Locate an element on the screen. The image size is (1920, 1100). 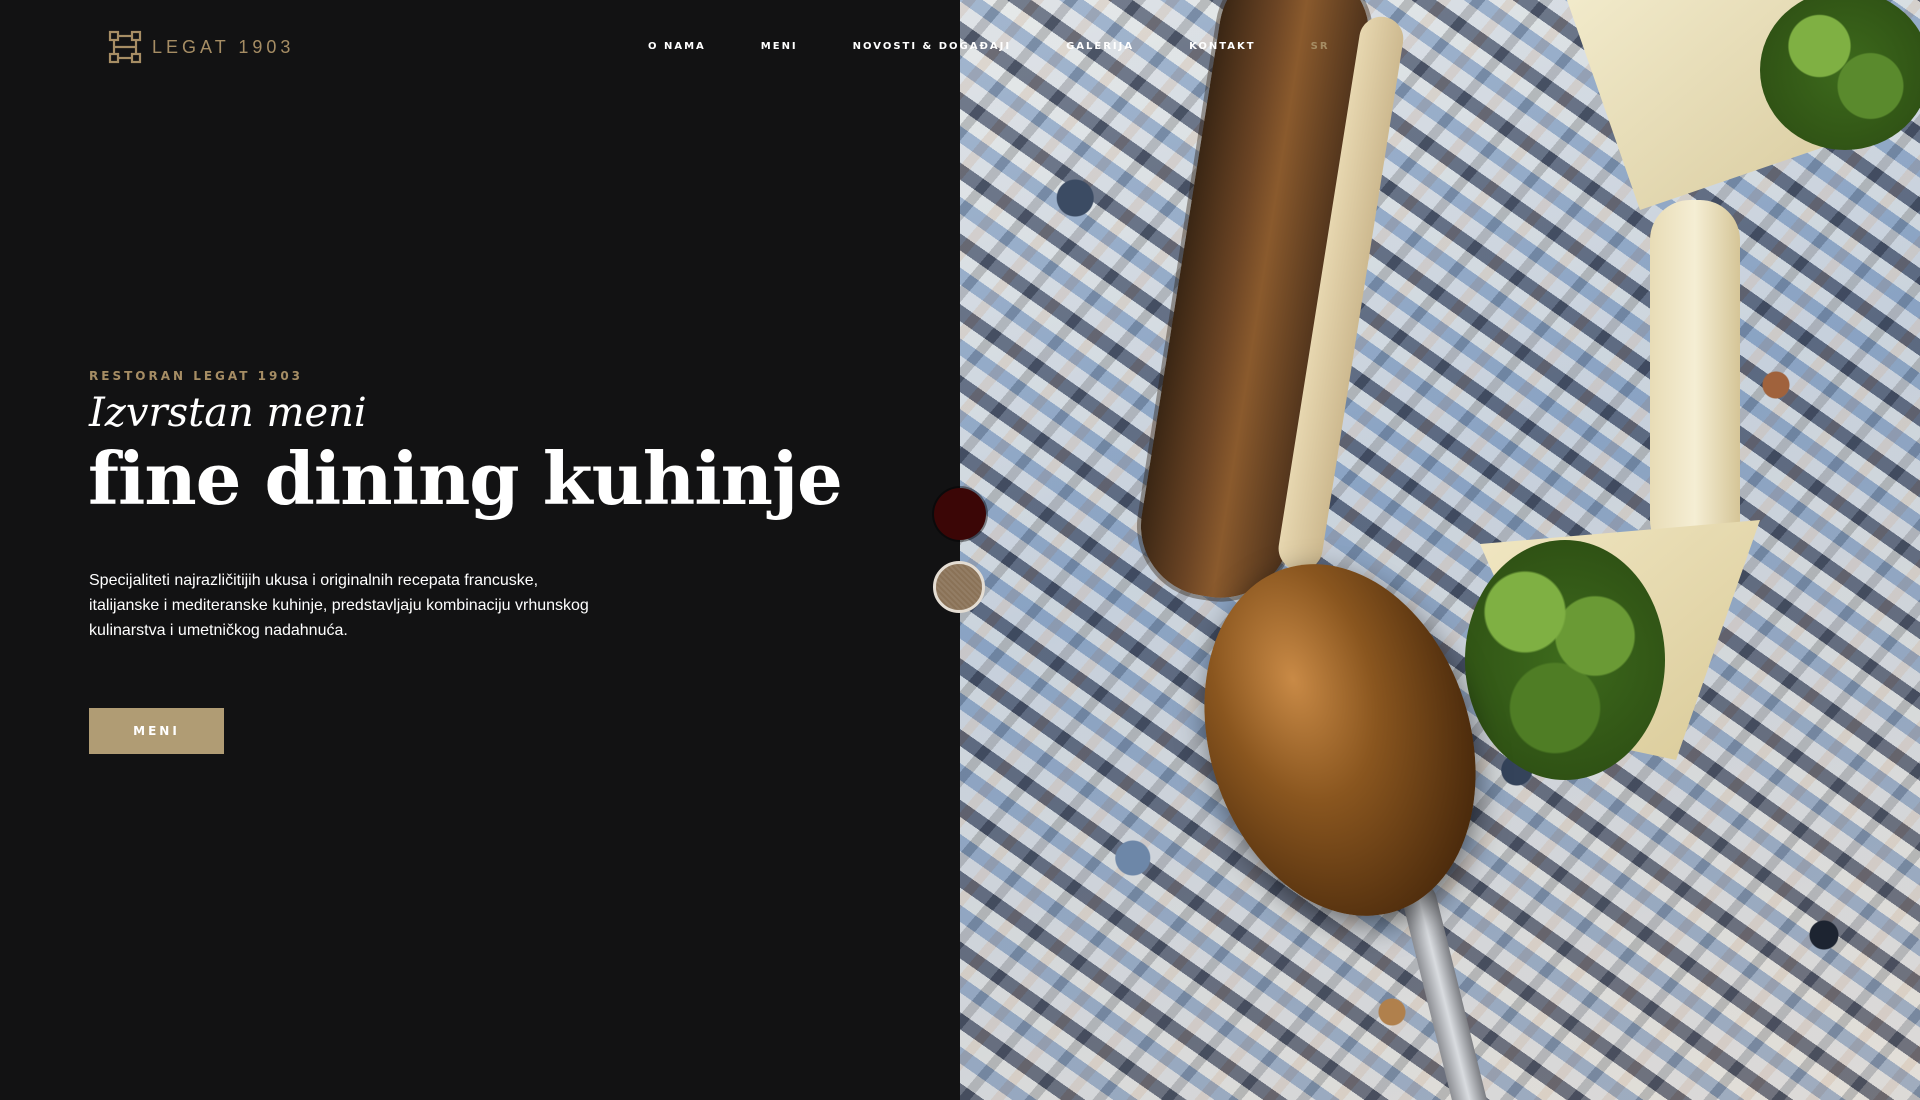
nav-item-novosti: NOVOSTI & DOGAĐAJI is located at coordinates (932, 46).